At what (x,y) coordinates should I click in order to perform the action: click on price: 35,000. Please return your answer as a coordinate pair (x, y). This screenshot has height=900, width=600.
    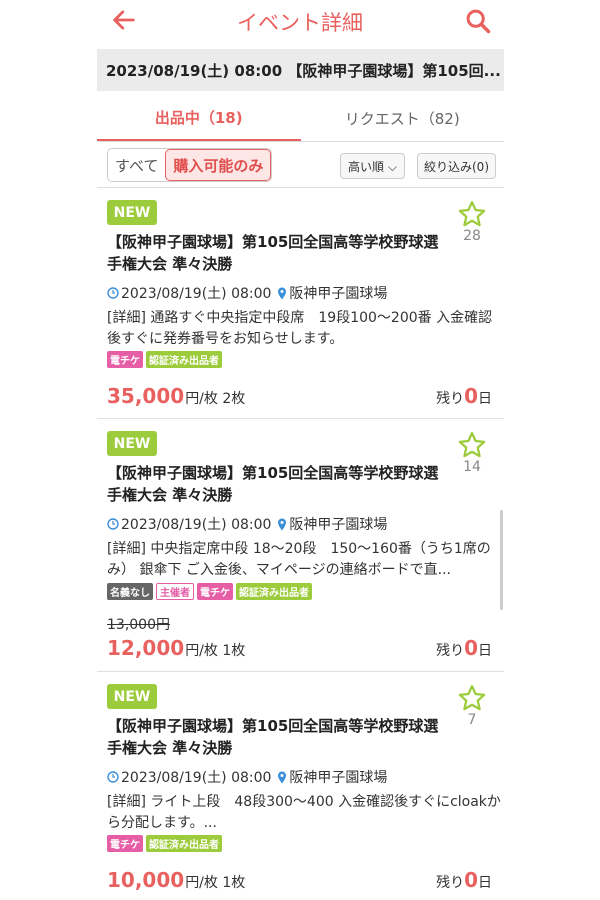
    Looking at the image, I should click on (146, 396).